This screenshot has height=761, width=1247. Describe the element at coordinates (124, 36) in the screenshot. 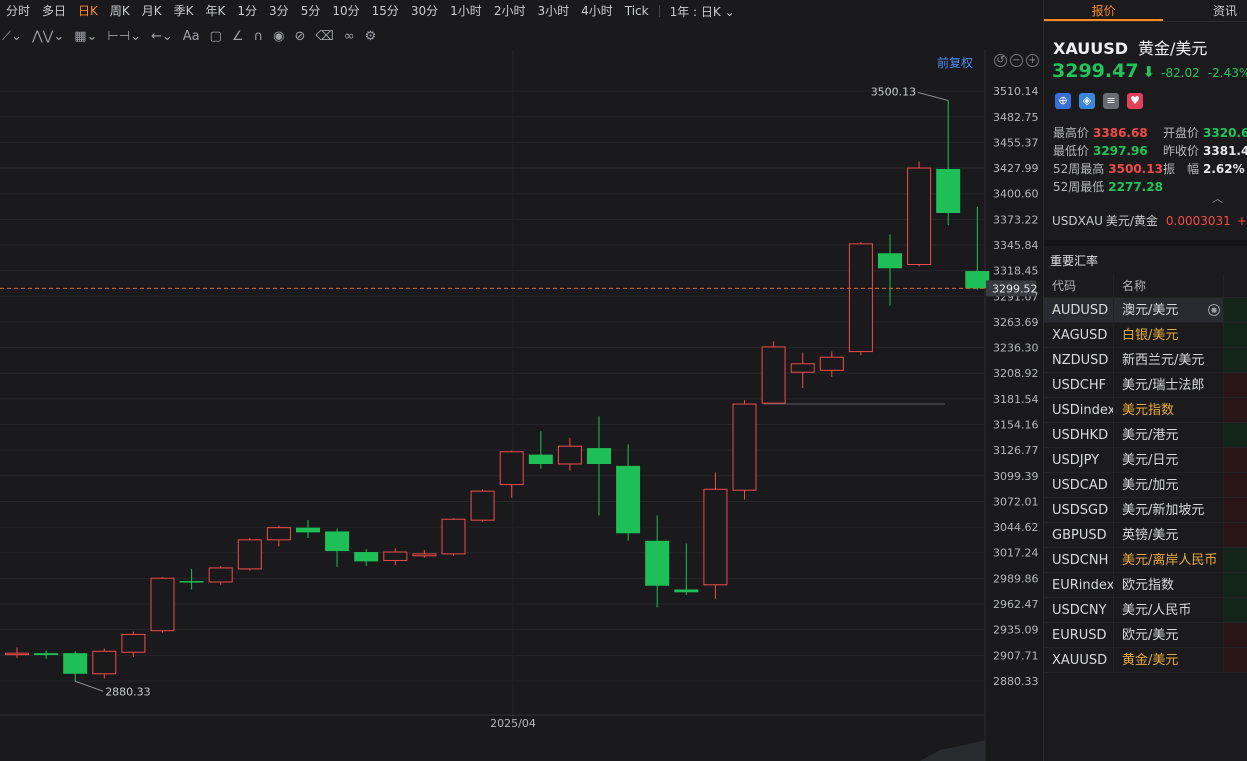

I see `measure-tool-icon: ⊢⊣⌄` at that location.